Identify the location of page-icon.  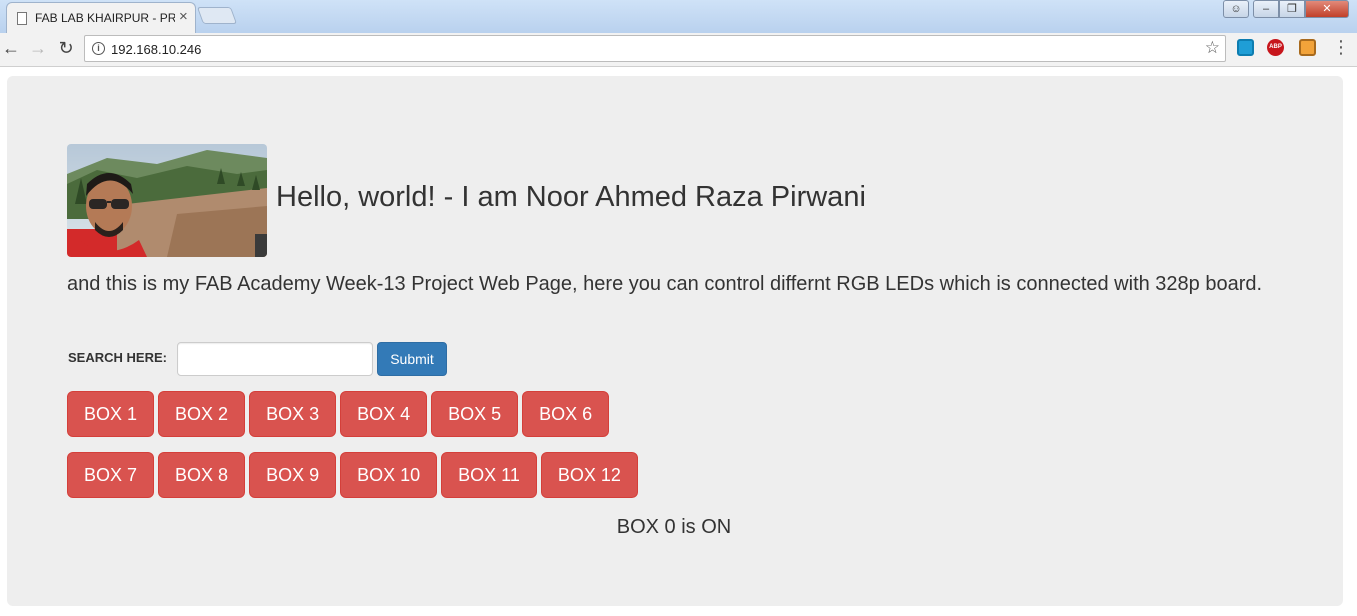
(22, 18).